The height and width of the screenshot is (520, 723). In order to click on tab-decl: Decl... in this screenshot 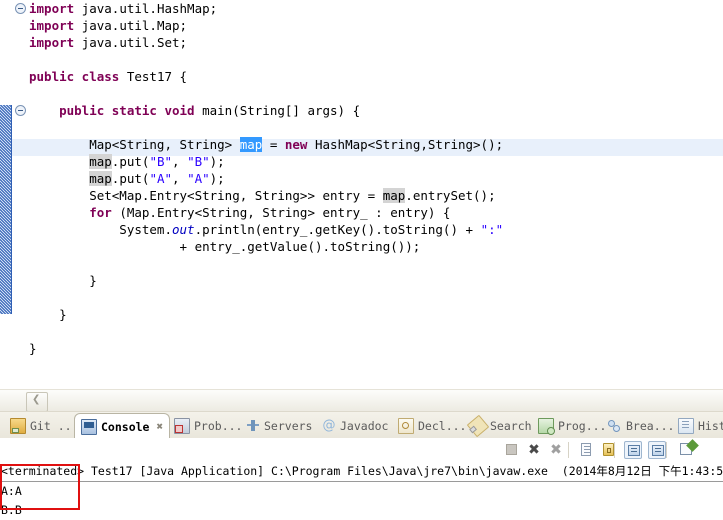, I will do `click(432, 426)`.